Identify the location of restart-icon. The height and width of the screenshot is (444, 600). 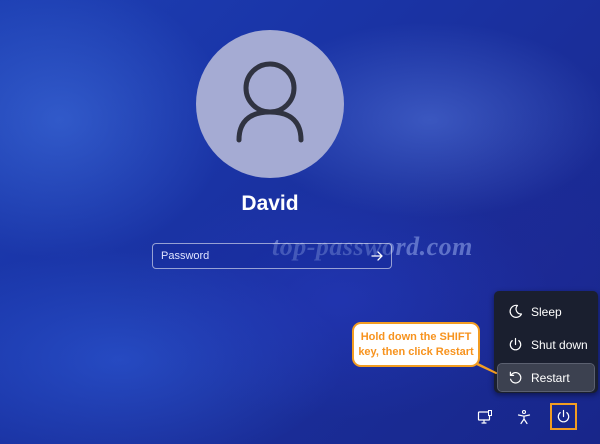
(515, 377).